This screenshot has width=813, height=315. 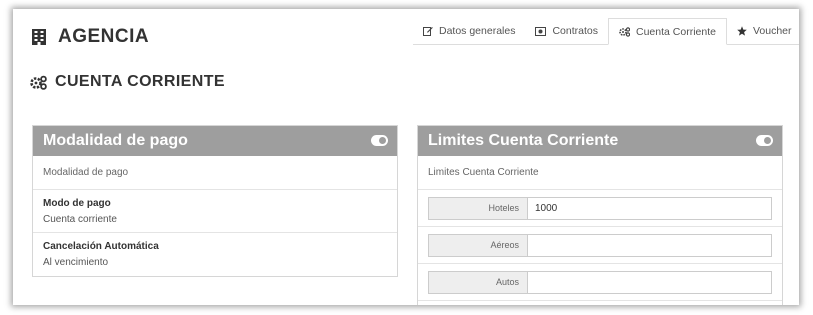 I want to click on input-group: Aéreos, so click(x=600, y=245).